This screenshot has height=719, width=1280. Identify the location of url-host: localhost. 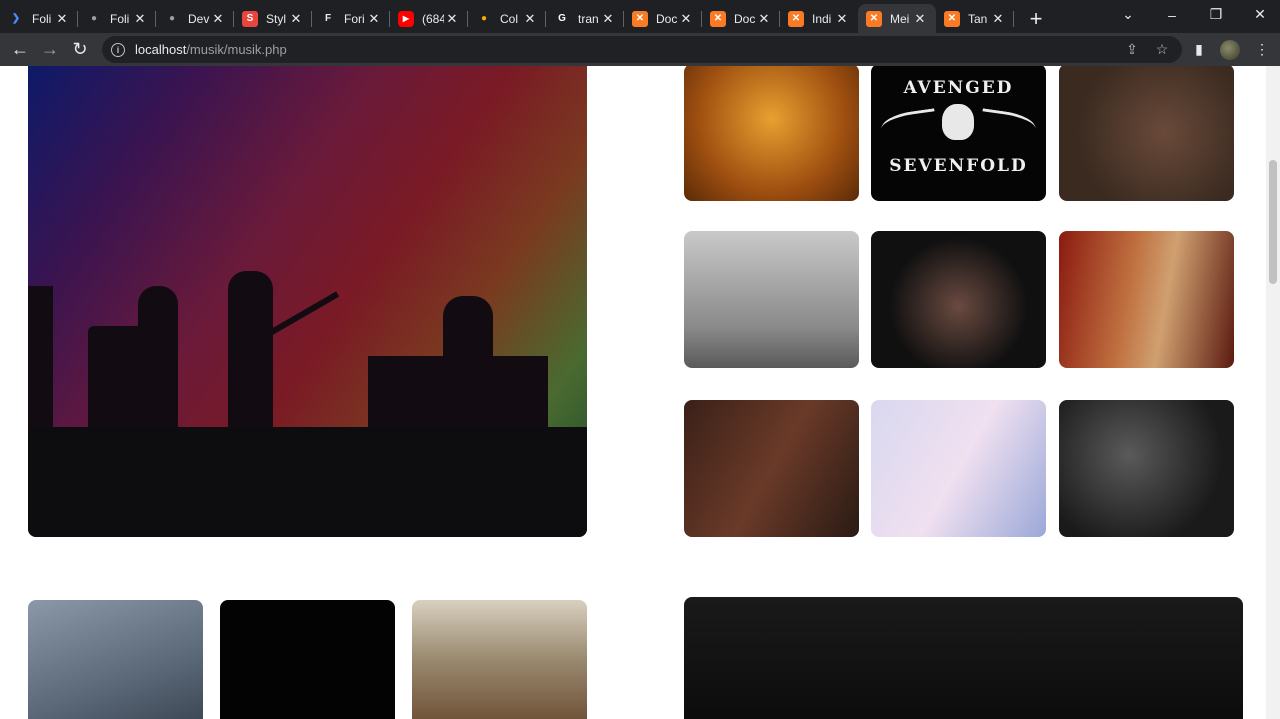
(161, 49).